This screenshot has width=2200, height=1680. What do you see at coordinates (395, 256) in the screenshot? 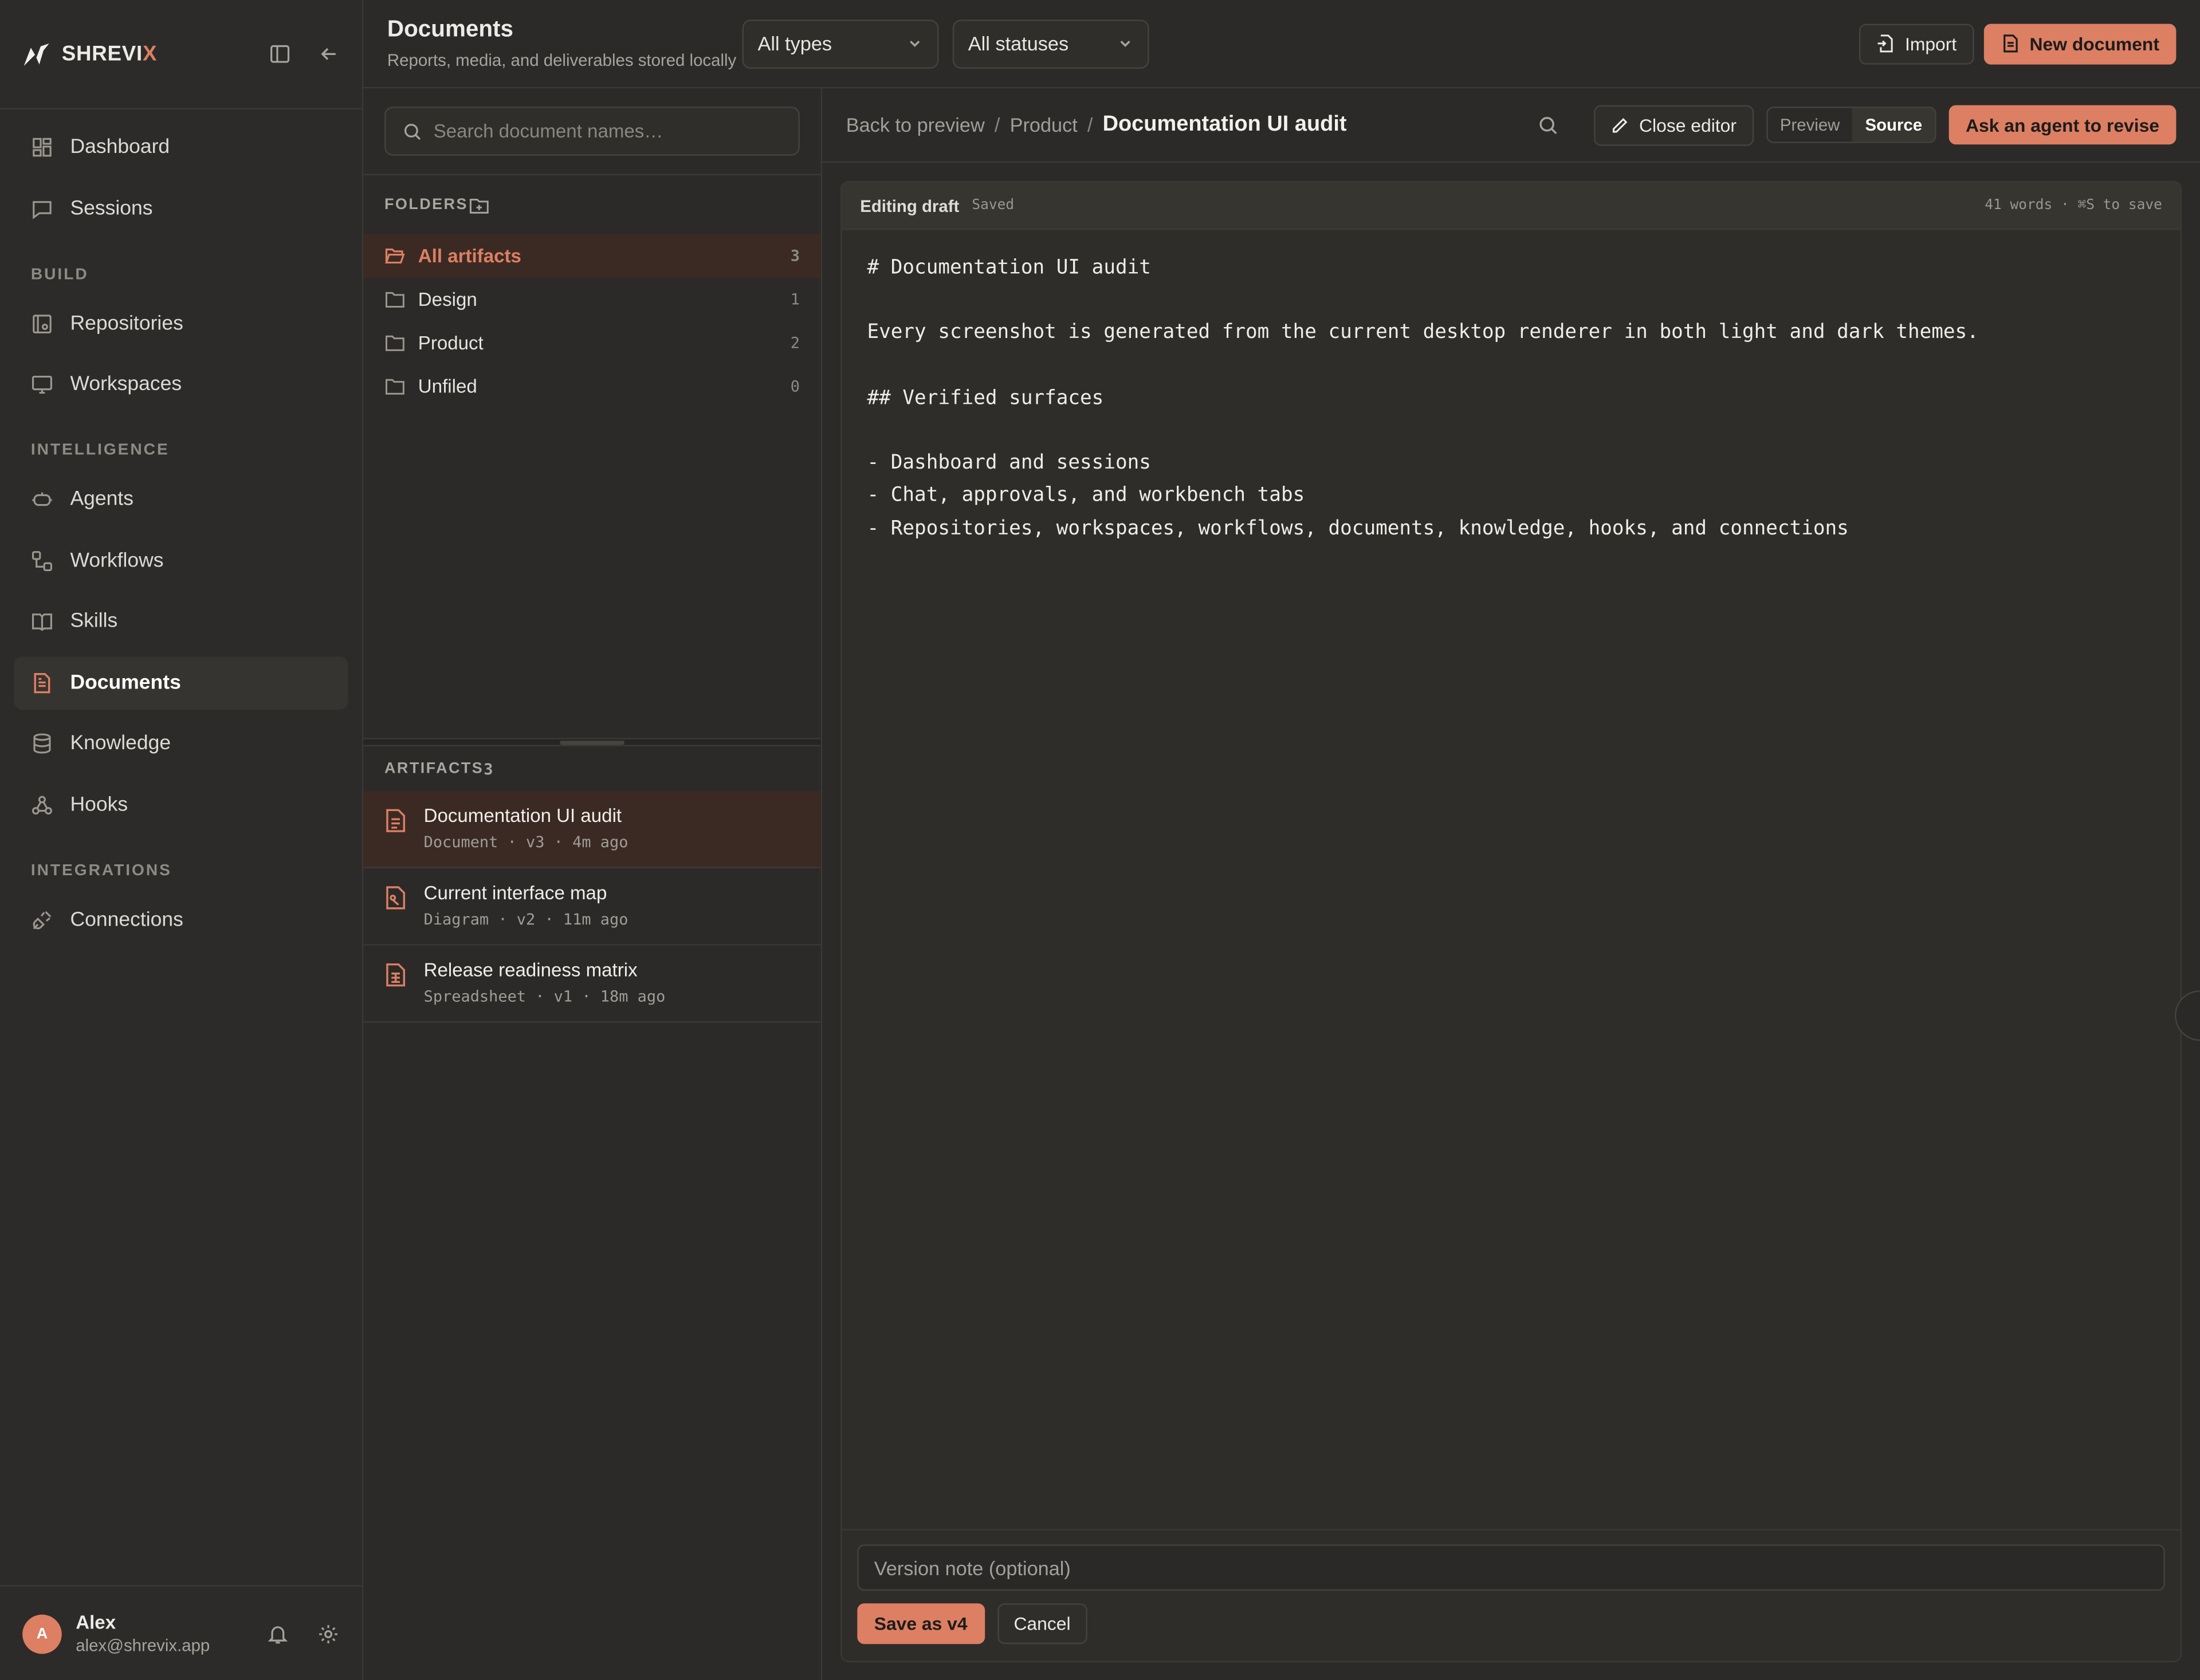
I see `folder-open-icon` at bounding box center [395, 256].